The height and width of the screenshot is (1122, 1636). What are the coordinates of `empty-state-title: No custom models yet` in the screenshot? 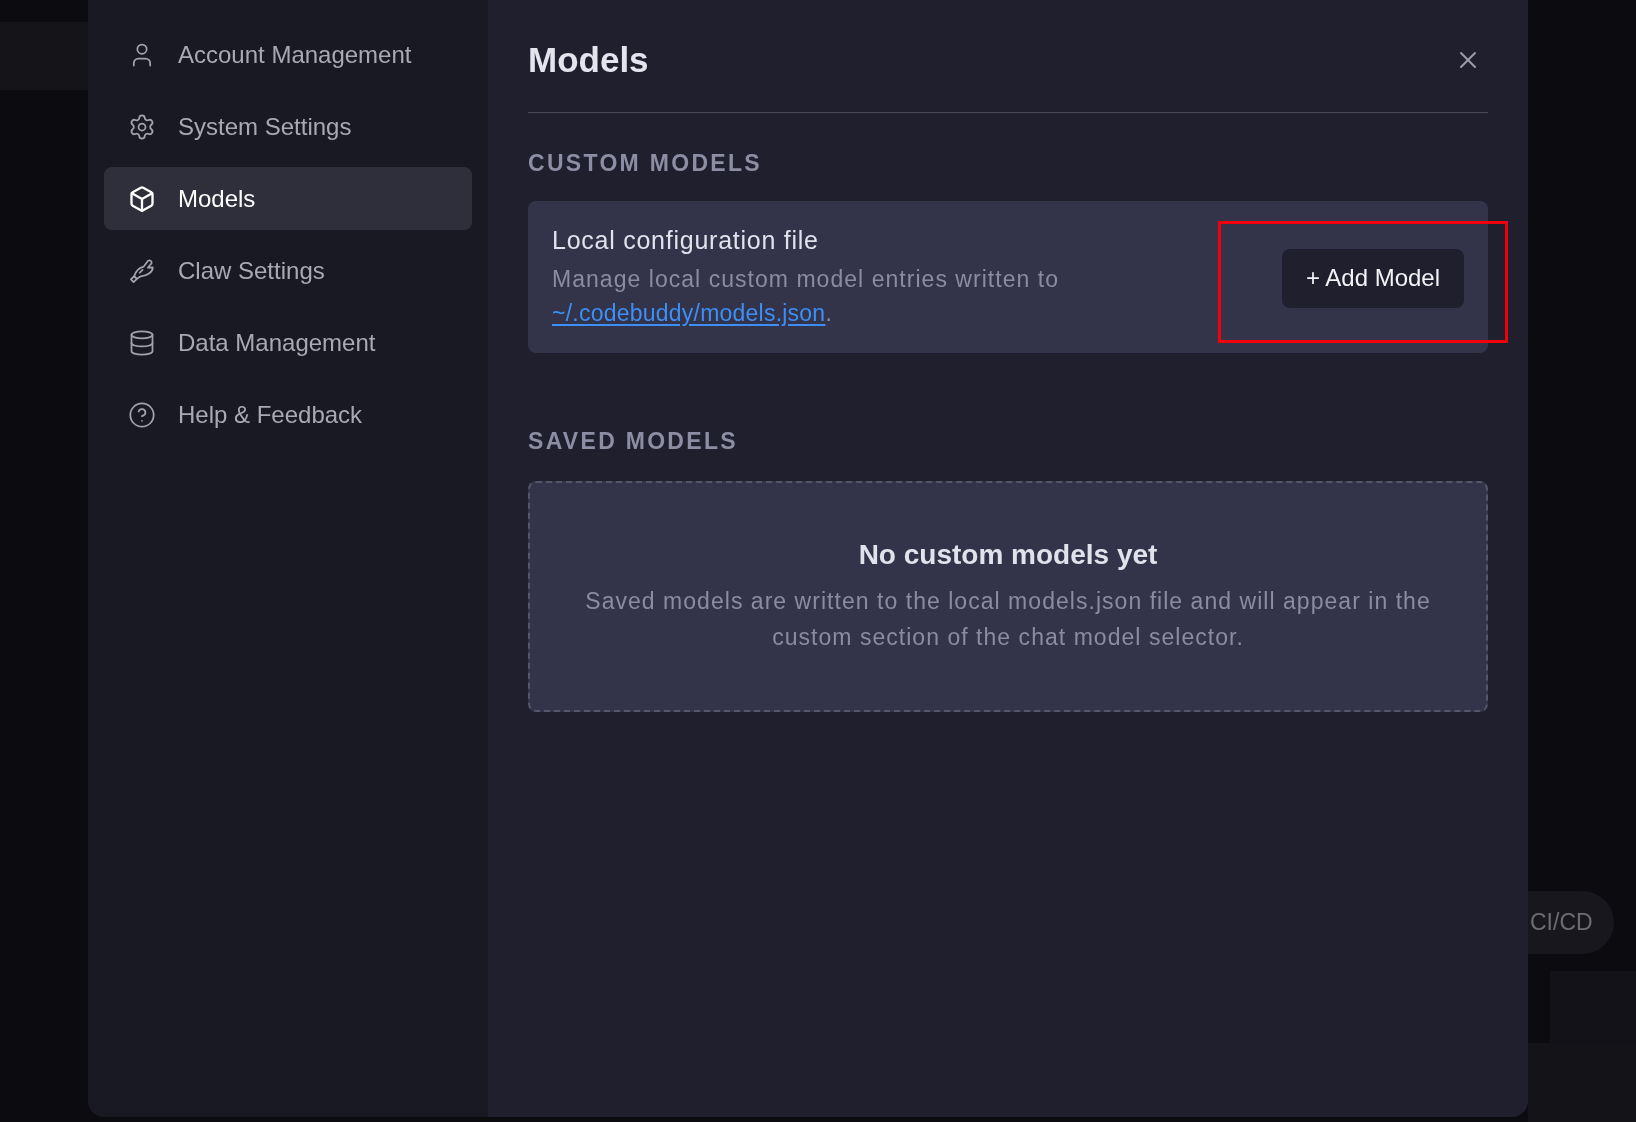 It's located at (1008, 555).